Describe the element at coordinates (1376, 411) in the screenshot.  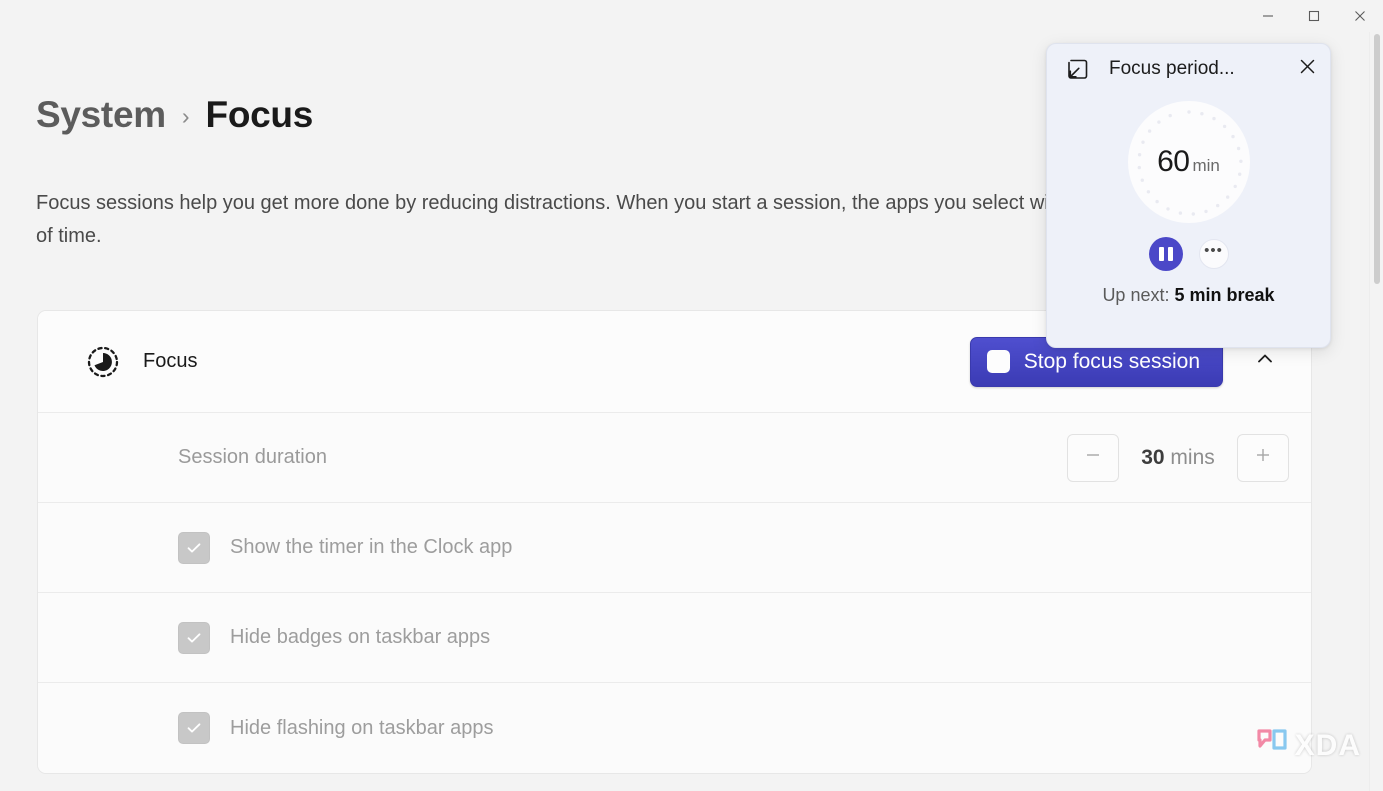
I see `vertical-scrollbar` at that location.